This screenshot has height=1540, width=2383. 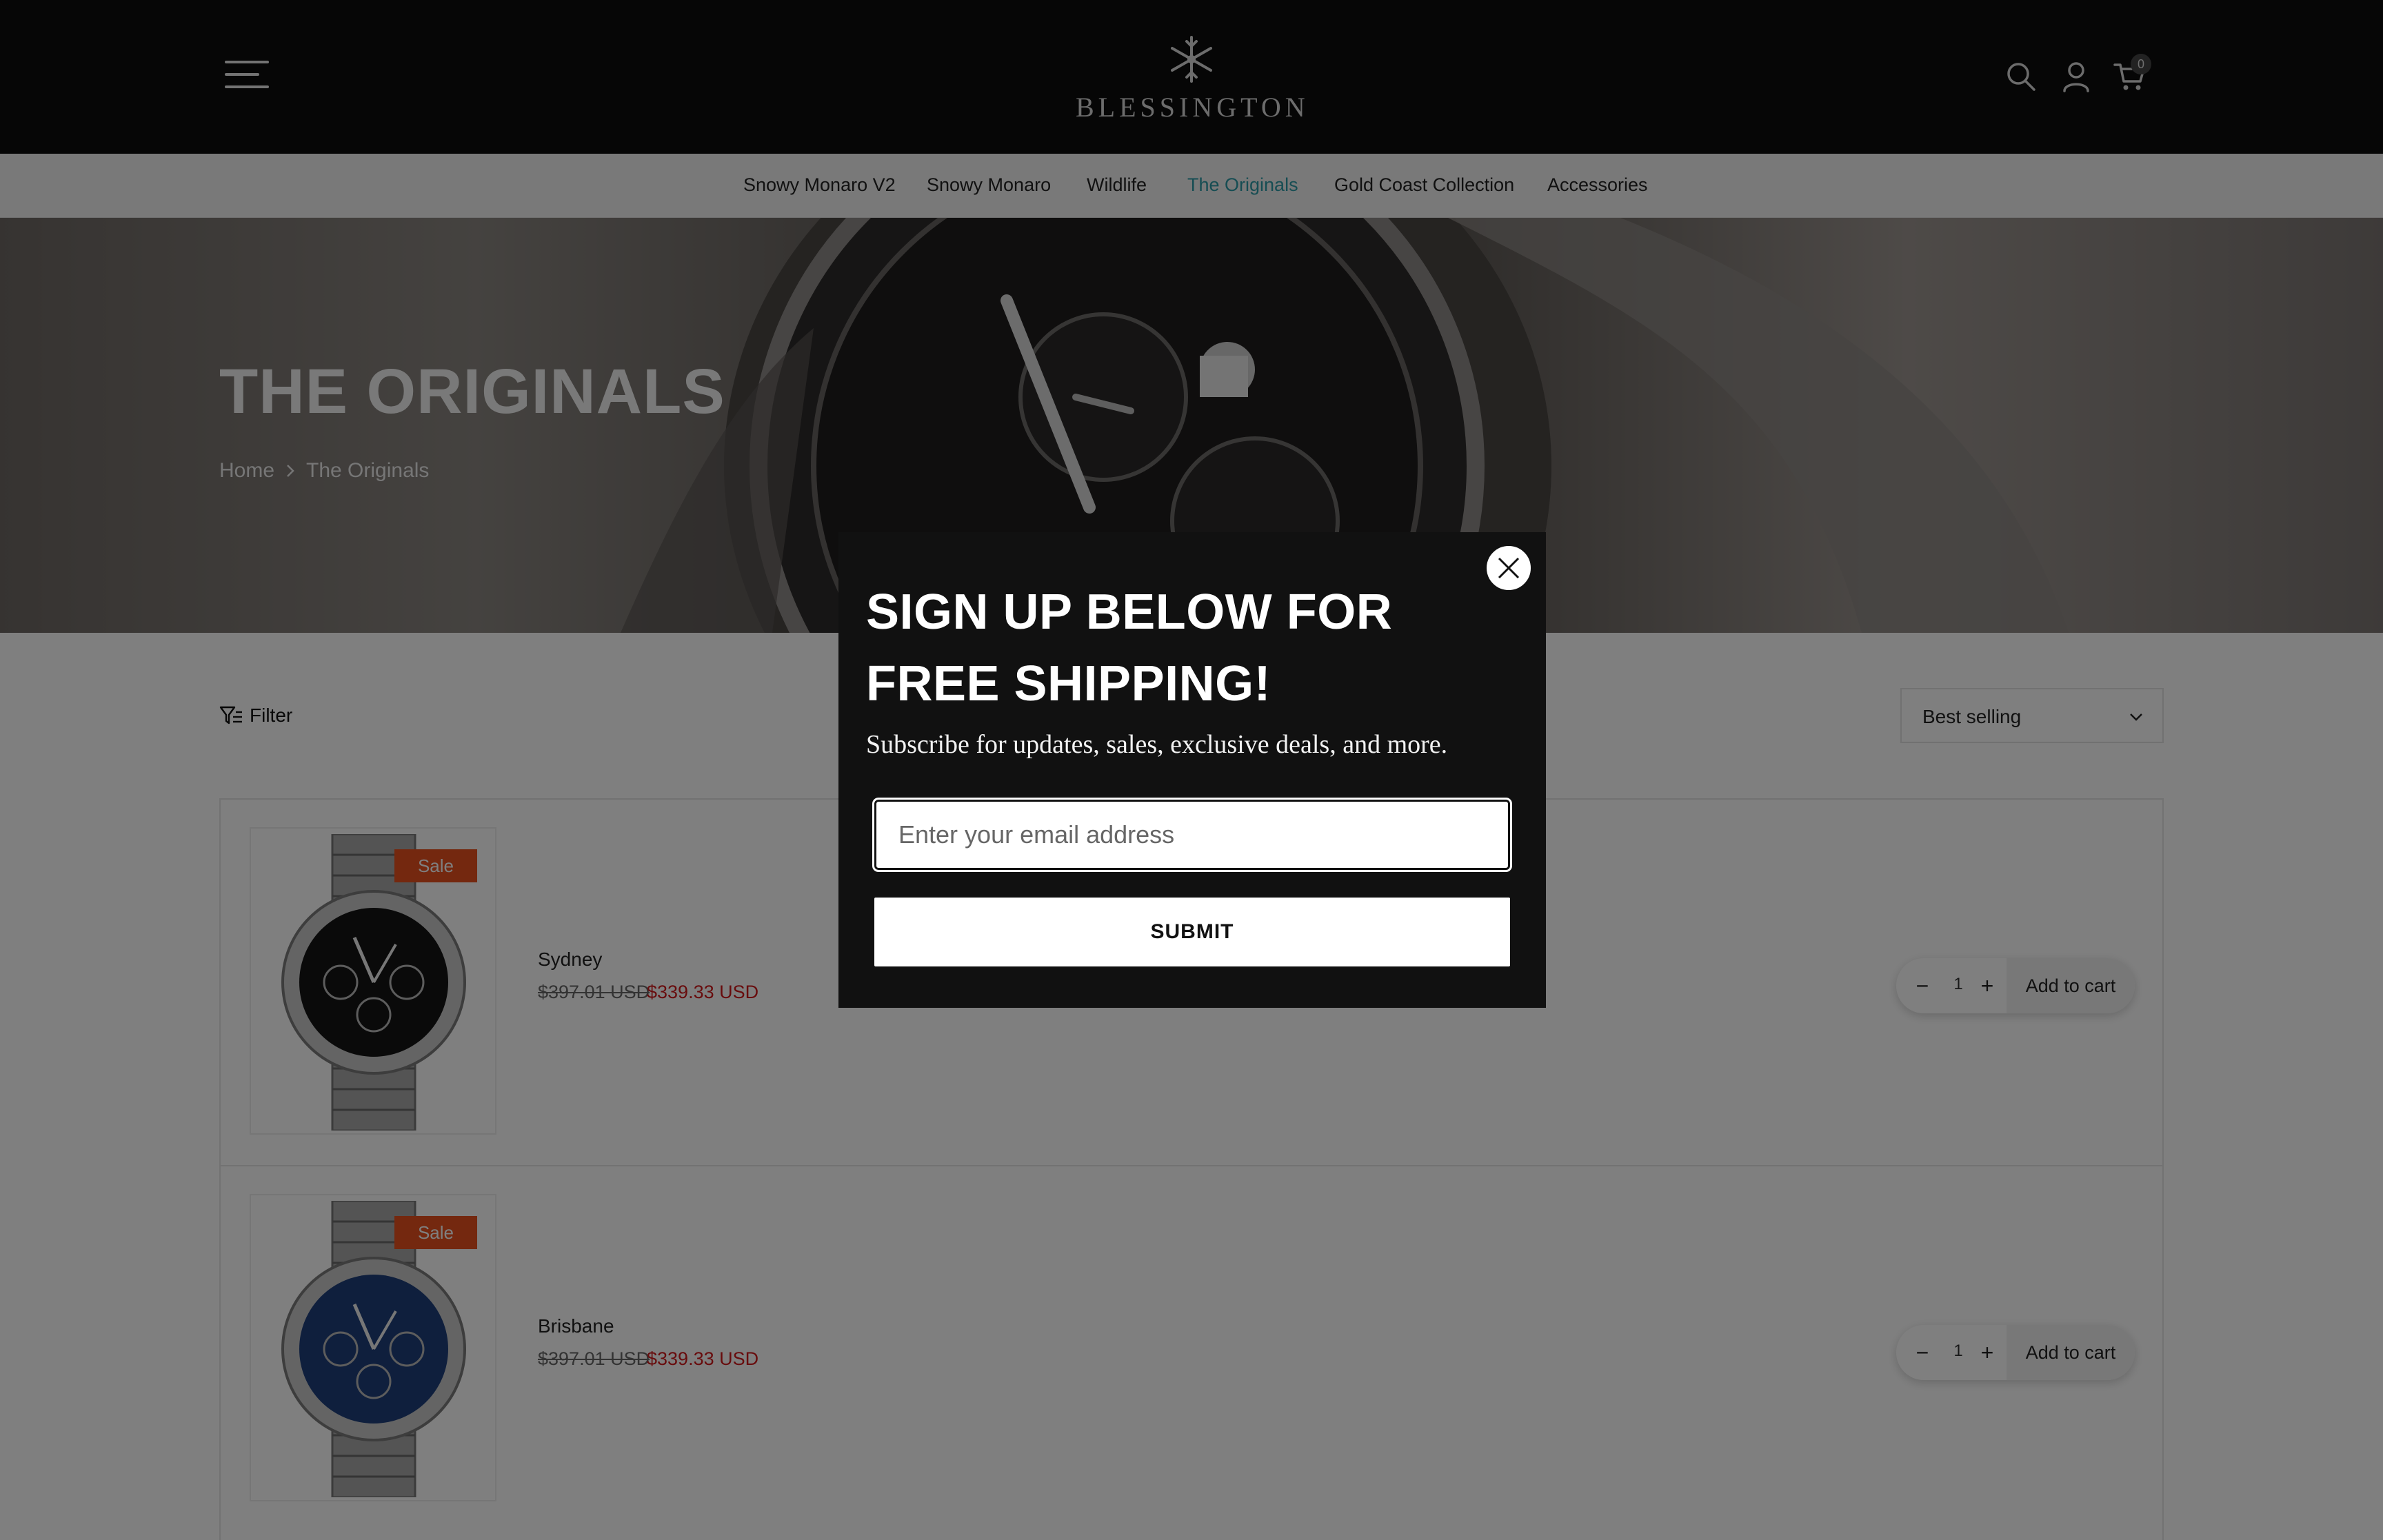 I want to click on close-icon, so click(x=1509, y=568).